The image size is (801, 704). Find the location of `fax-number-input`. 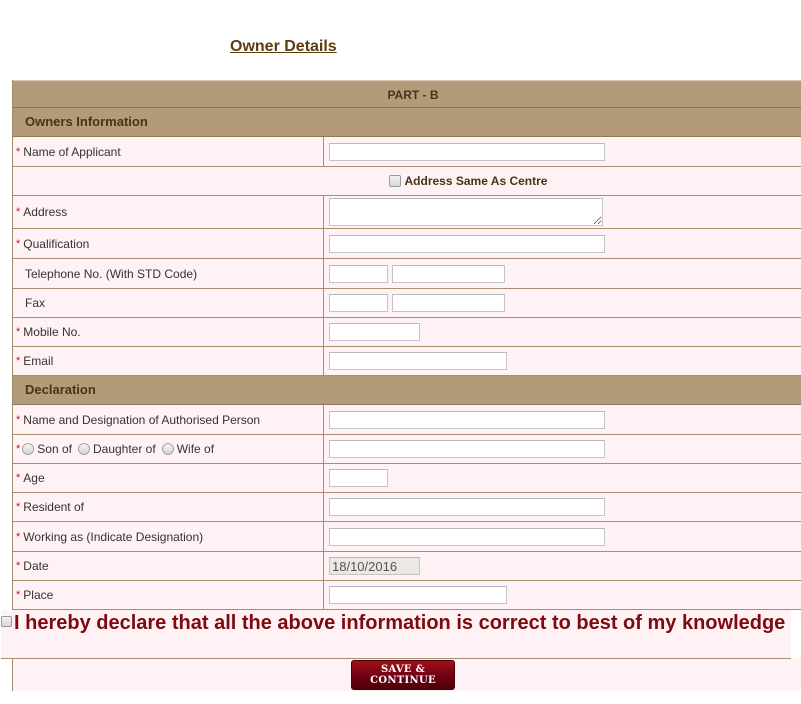

fax-number-input is located at coordinates (448, 303).